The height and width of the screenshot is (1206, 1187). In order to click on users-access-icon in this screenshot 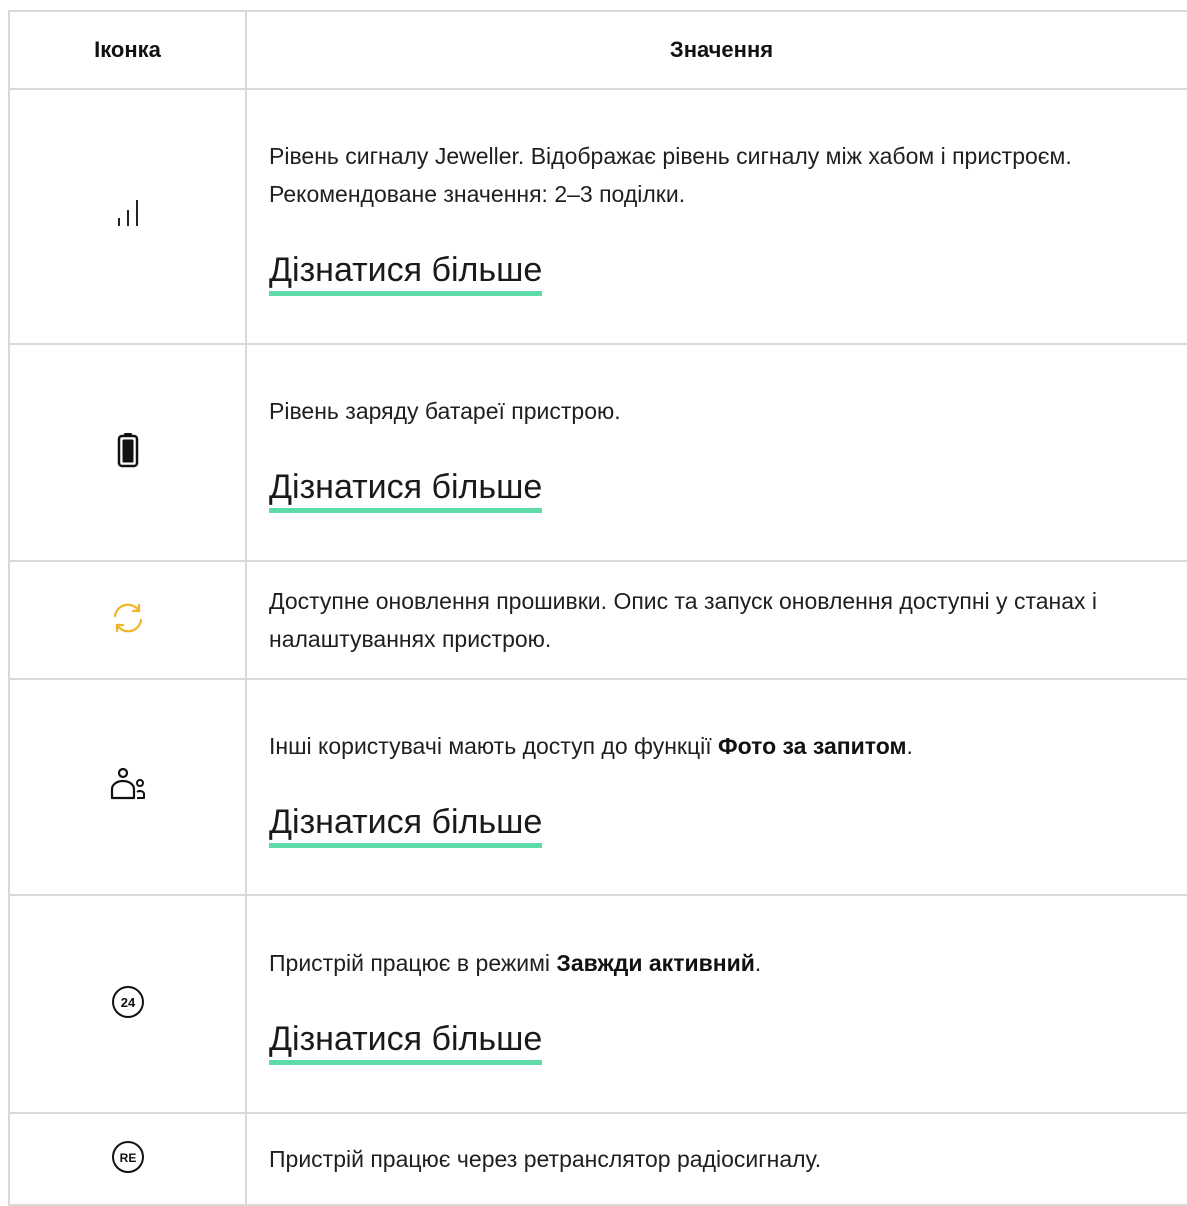, I will do `click(128, 787)`.